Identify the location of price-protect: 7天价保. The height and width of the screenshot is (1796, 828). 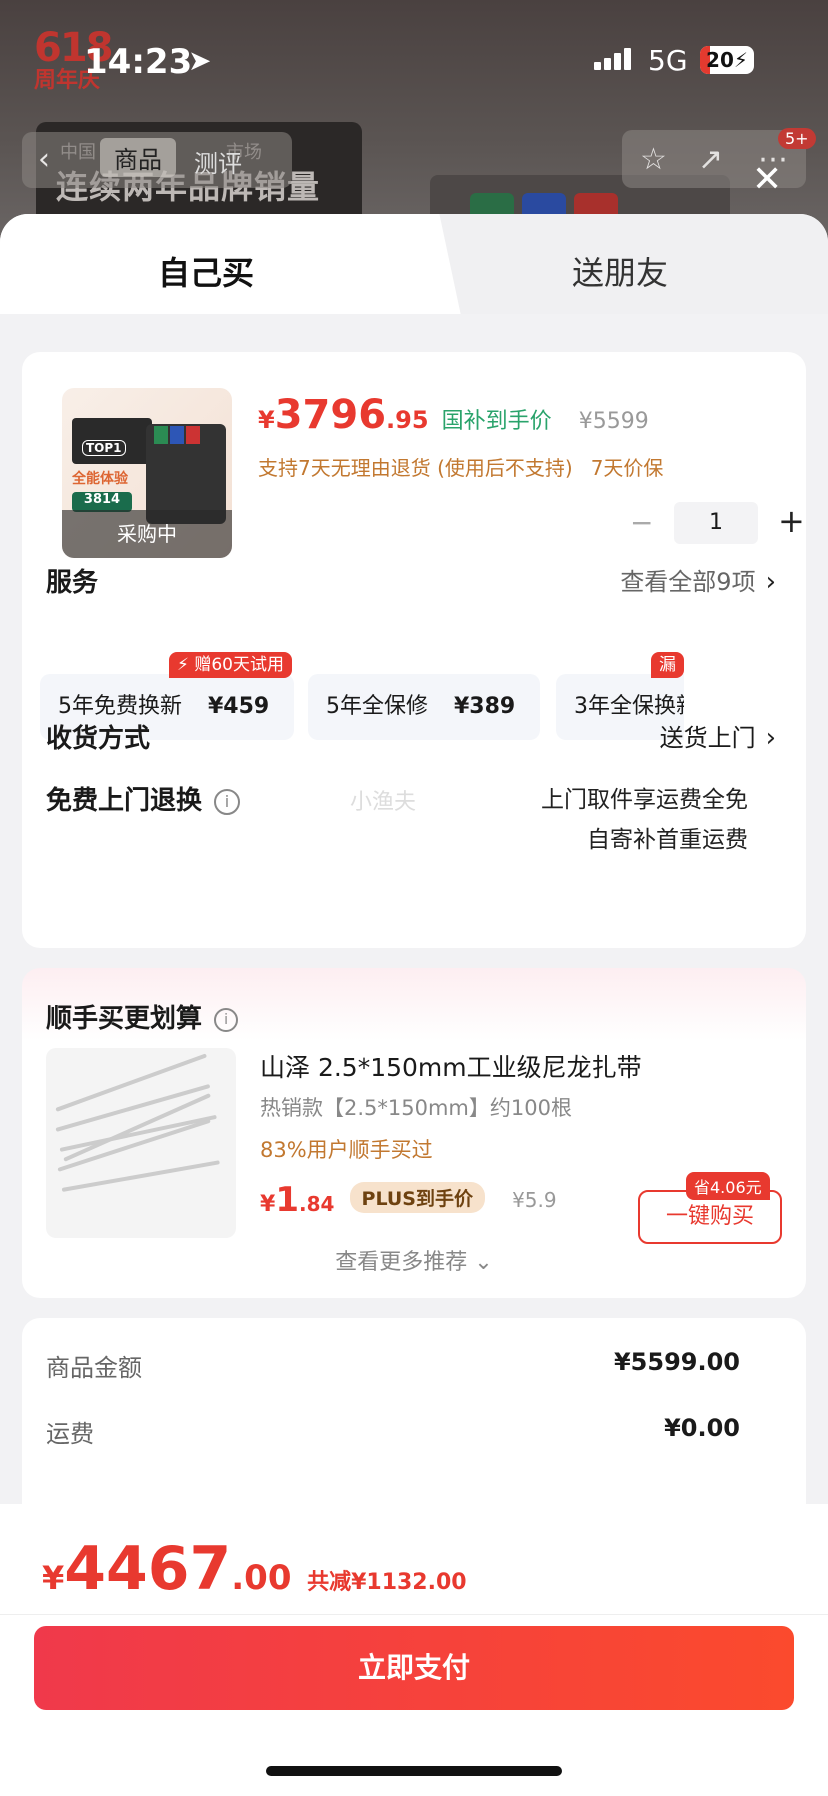
(627, 468).